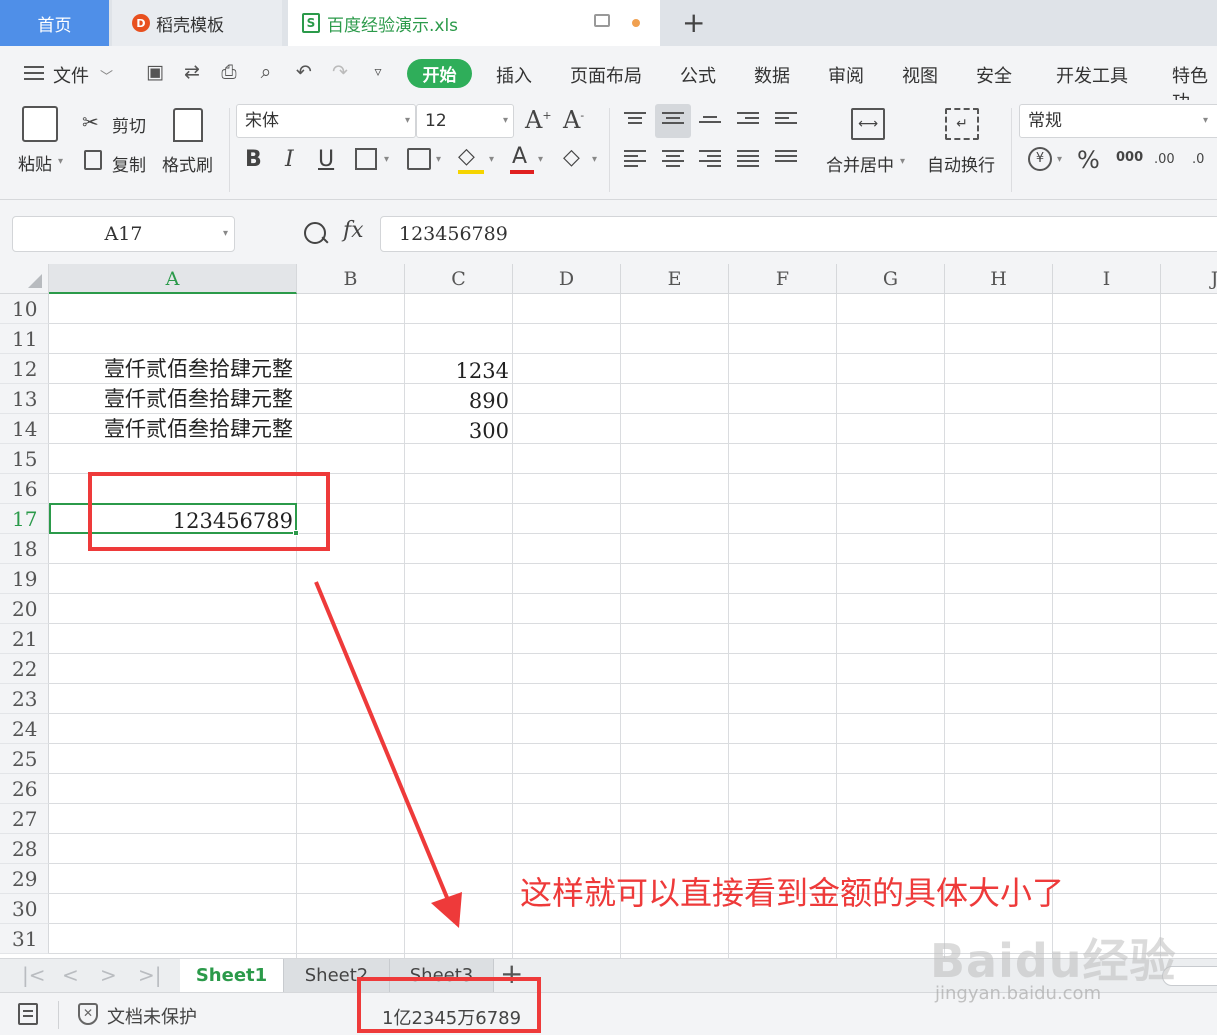  I want to click on row-header-21: 21, so click(24, 639).